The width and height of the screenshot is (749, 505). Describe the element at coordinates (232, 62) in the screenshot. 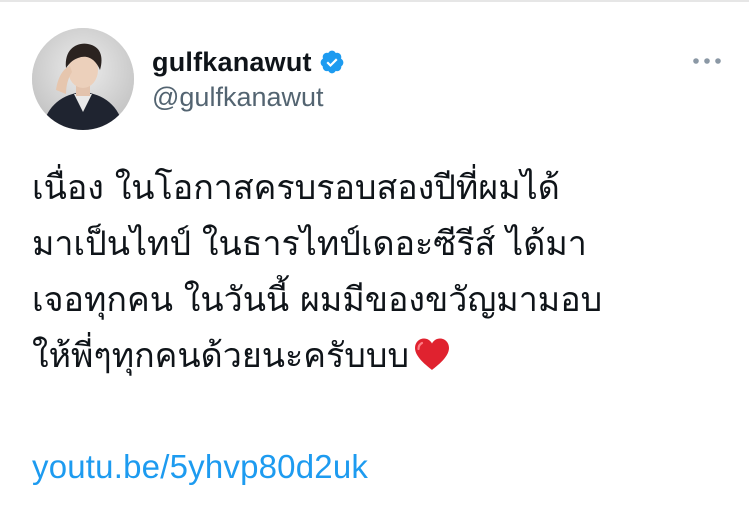

I see `display-name: gulfkanawut` at that location.